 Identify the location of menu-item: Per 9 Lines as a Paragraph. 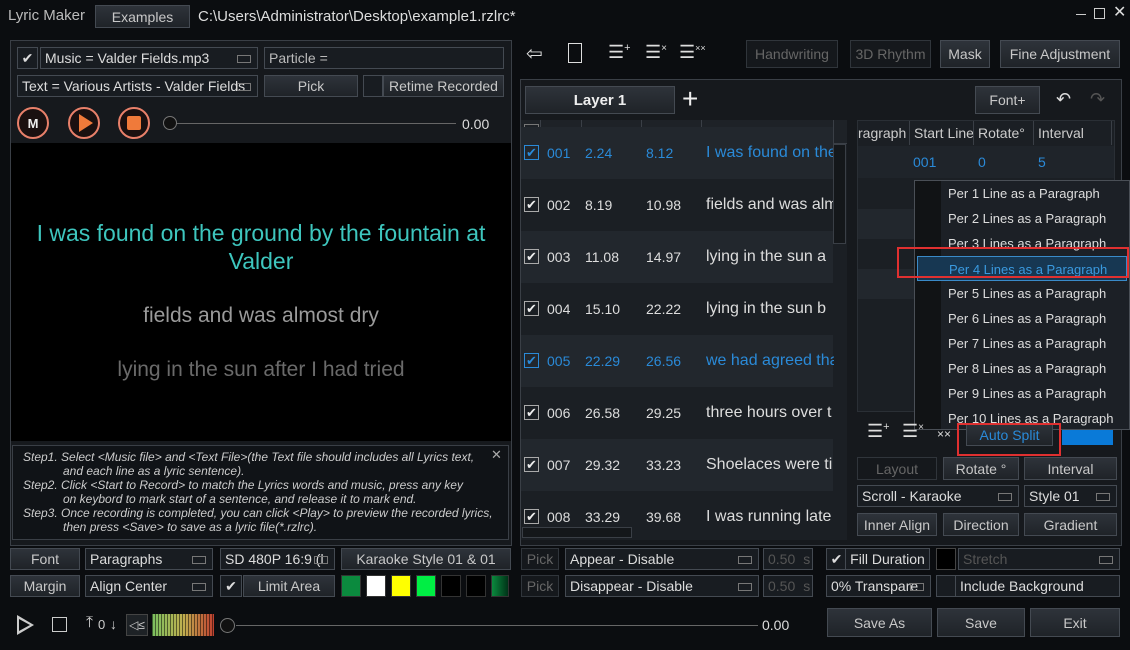
(1027, 393).